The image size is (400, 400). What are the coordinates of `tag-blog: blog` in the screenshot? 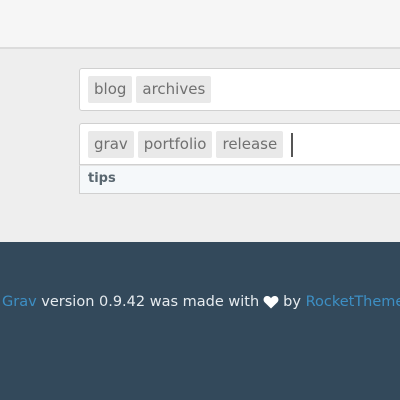 It's located at (110, 89).